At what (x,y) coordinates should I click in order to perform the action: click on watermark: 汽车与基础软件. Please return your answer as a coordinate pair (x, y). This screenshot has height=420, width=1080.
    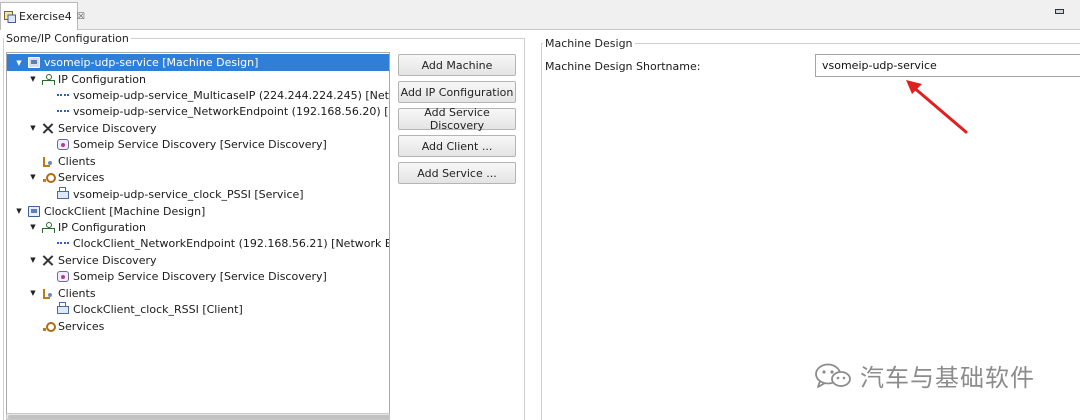
    Looking at the image, I should click on (924, 375).